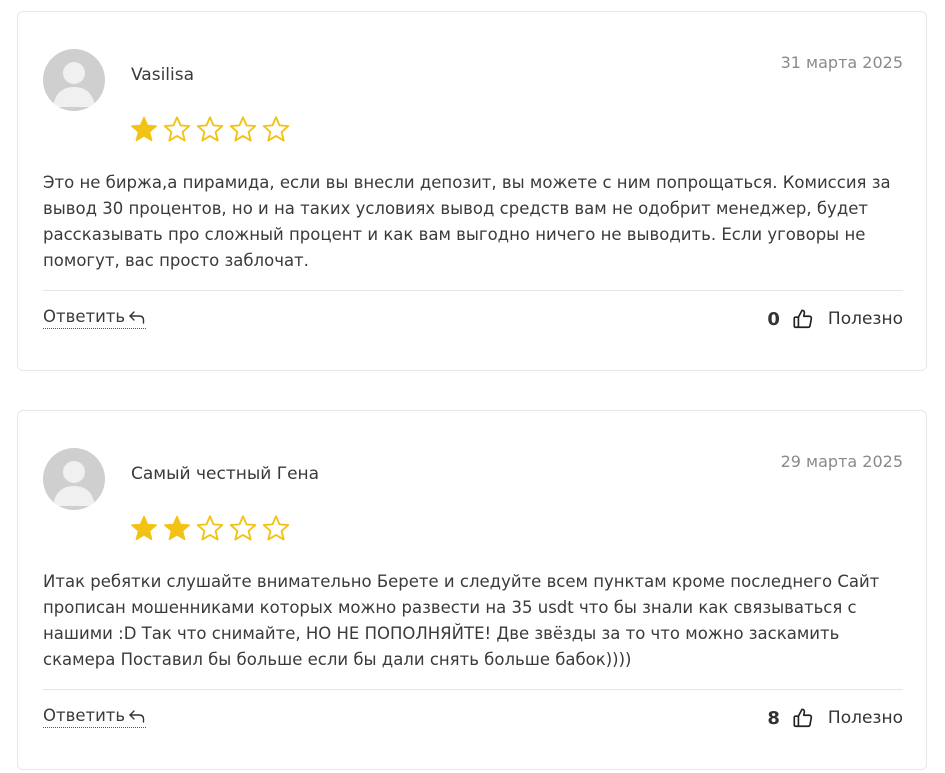 This screenshot has width=945, height=773. Describe the element at coordinates (841, 461) in the screenshot. I see `review-date: 29 марта 2025` at that location.